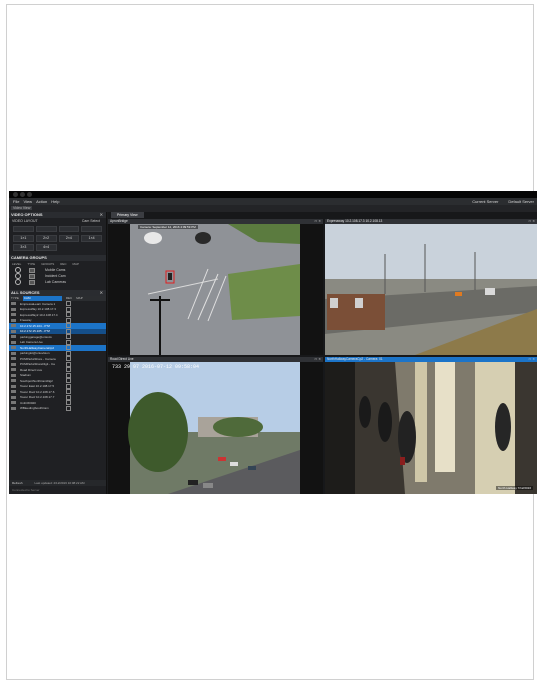 The width and height of the screenshot is (537, 683). I want to click on source-name: SouthportNorthCamDig2, so click(36, 380).